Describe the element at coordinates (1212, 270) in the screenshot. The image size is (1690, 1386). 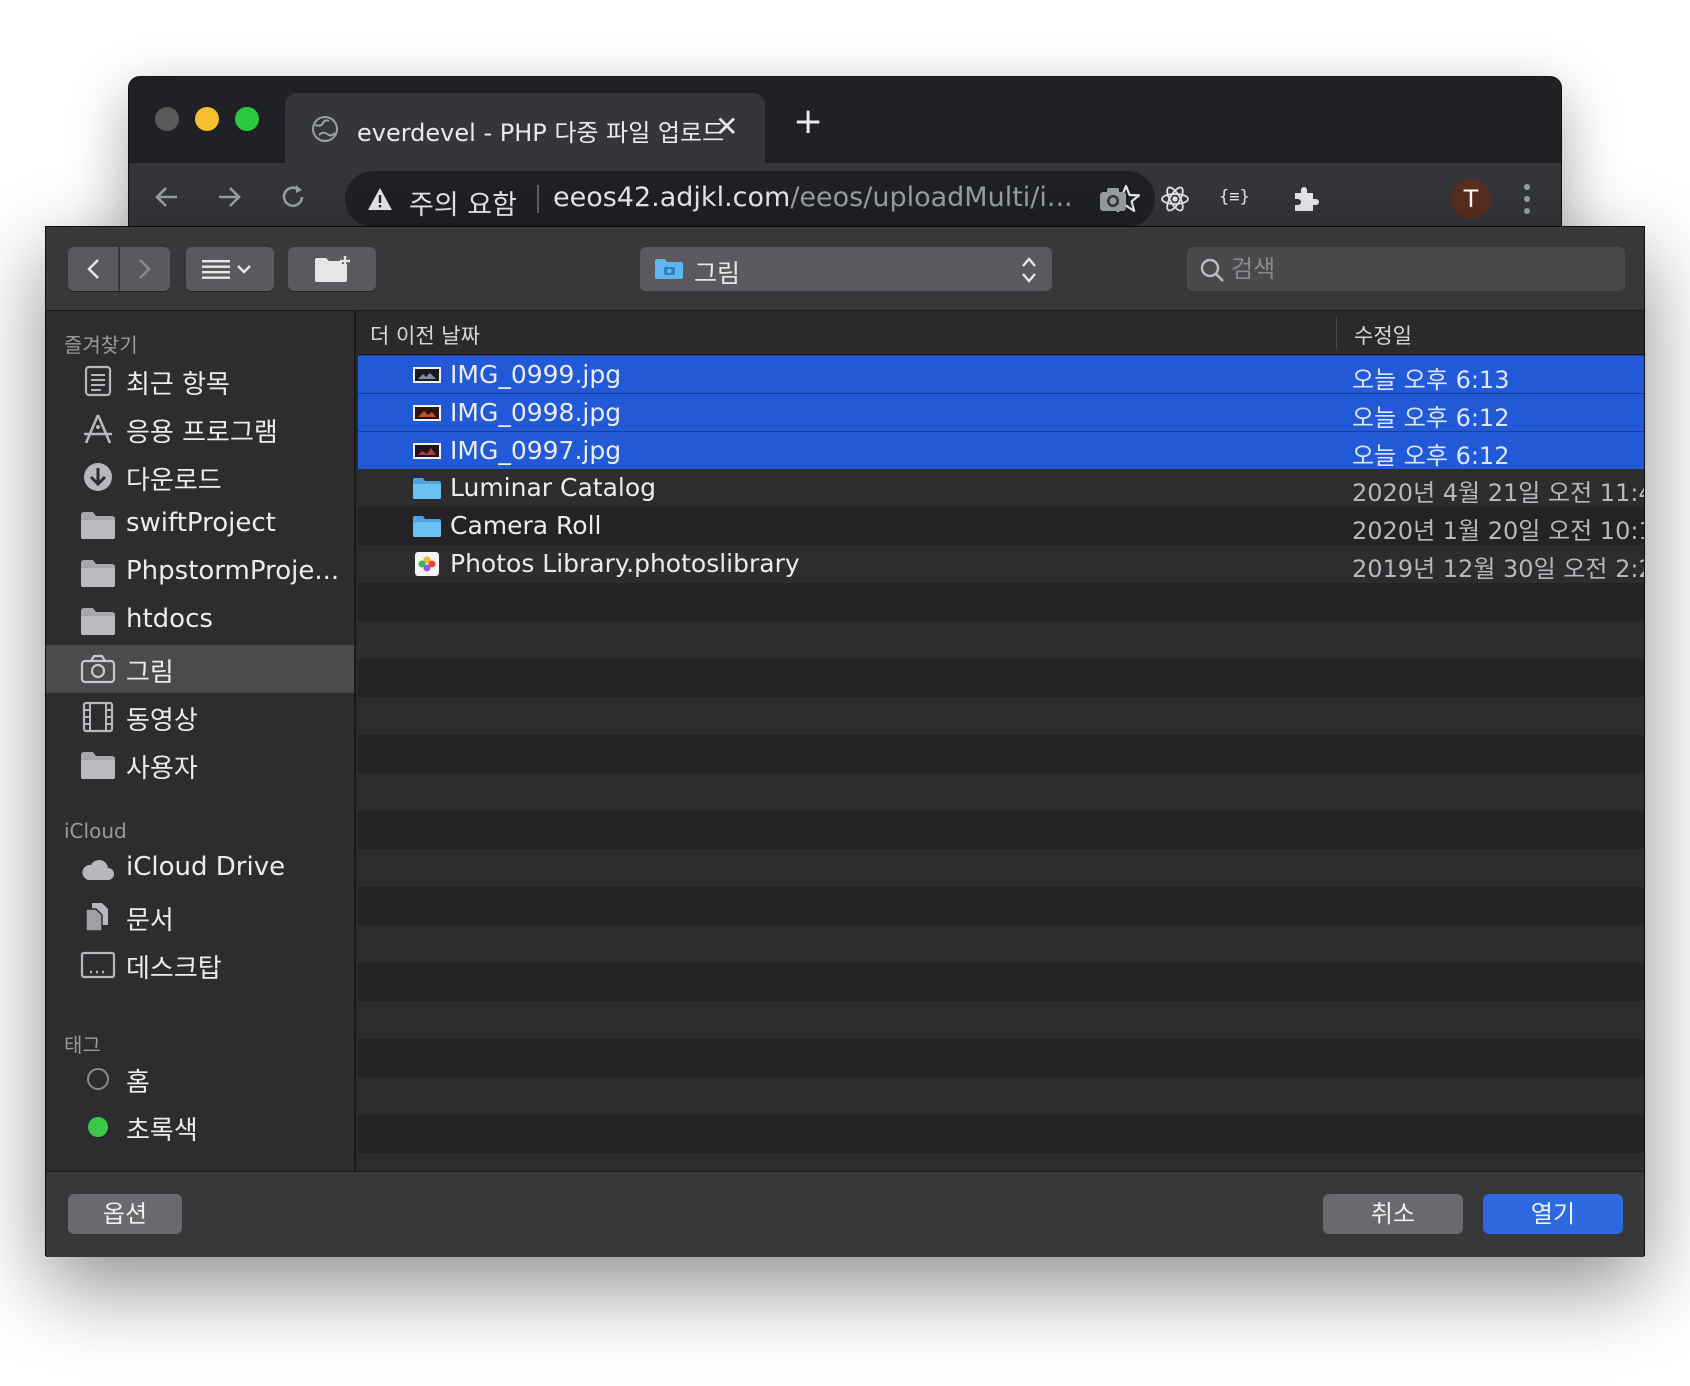
I see `search-icon` at that location.